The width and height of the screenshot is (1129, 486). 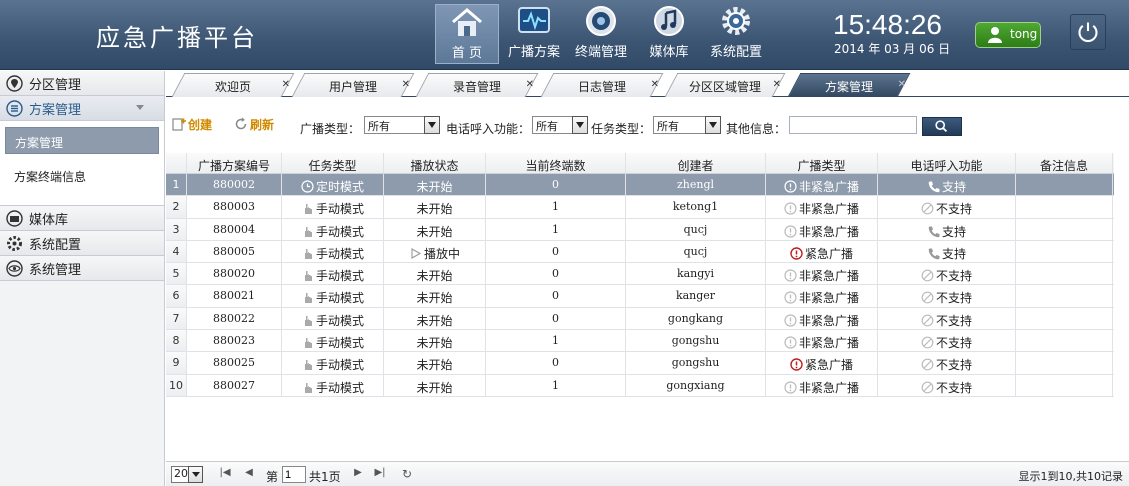 What do you see at coordinates (82, 218) in the screenshot?
I see `sidebar-group-media: 媒体库` at bounding box center [82, 218].